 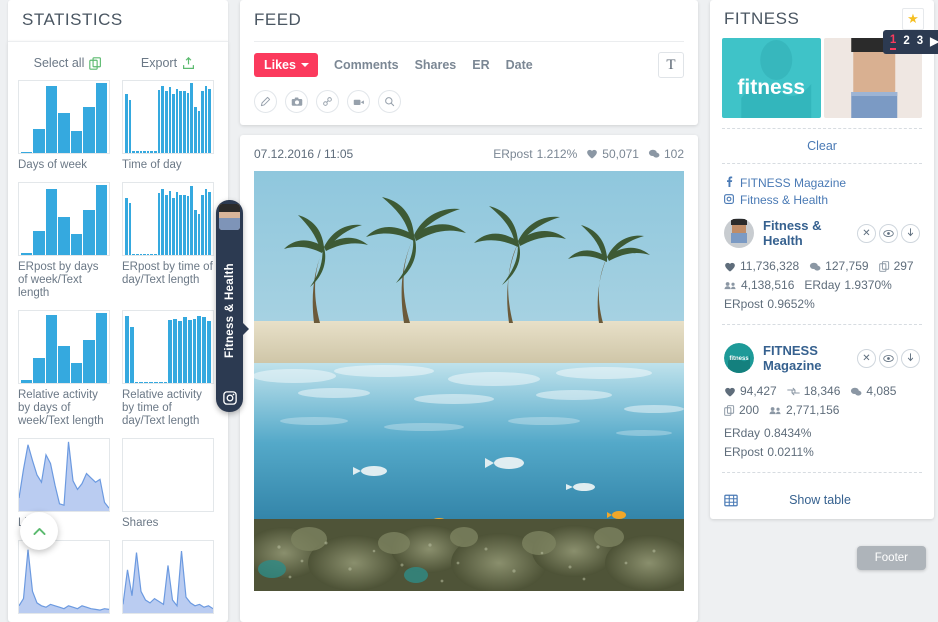 What do you see at coordinates (771, 78) in the screenshot?
I see `fitness-image-left: fitness` at bounding box center [771, 78].